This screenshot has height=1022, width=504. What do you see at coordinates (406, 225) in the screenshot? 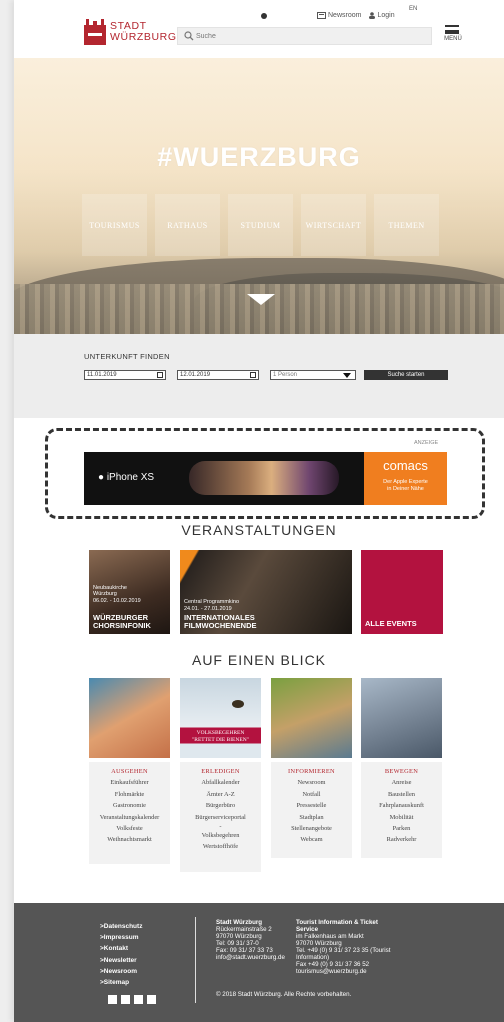
I see `hero-nav-themen: THEMEN` at bounding box center [406, 225].